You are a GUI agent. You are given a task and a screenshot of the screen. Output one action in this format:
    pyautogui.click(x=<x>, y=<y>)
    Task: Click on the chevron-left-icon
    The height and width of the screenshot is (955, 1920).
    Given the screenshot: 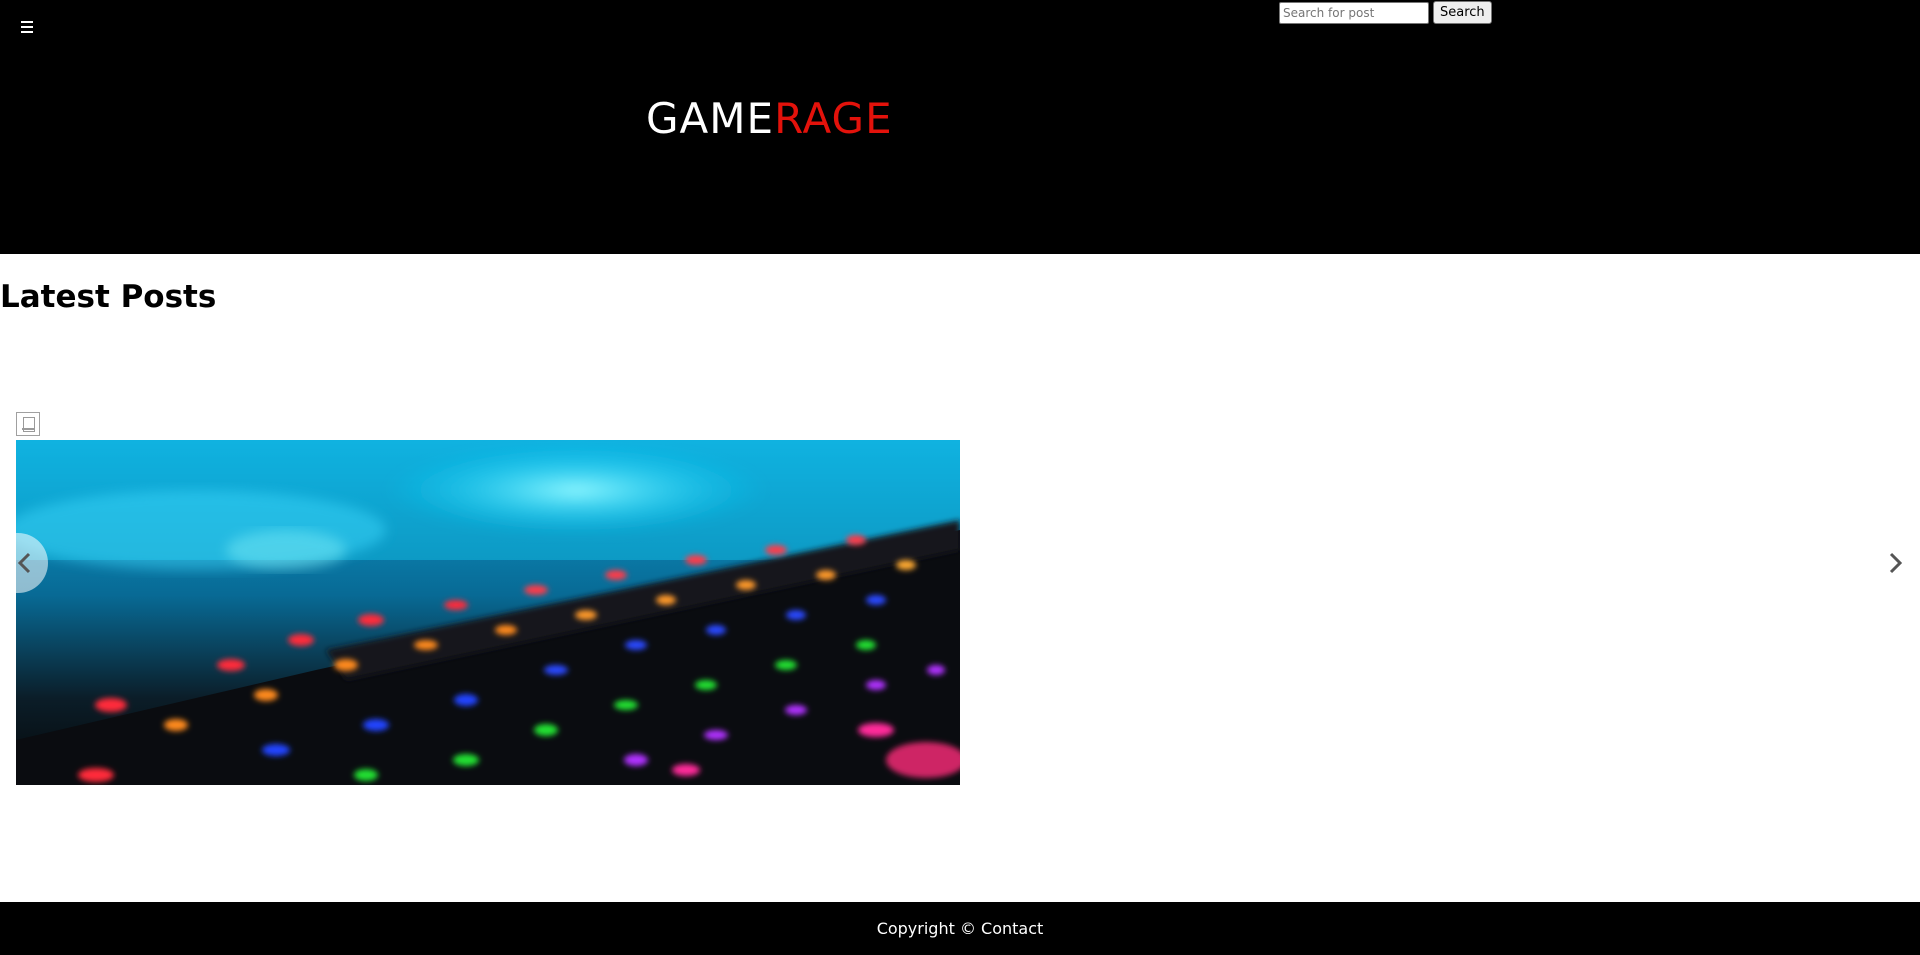 What is the action you would take?
    pyautogui.click(x=24, y=563)
    